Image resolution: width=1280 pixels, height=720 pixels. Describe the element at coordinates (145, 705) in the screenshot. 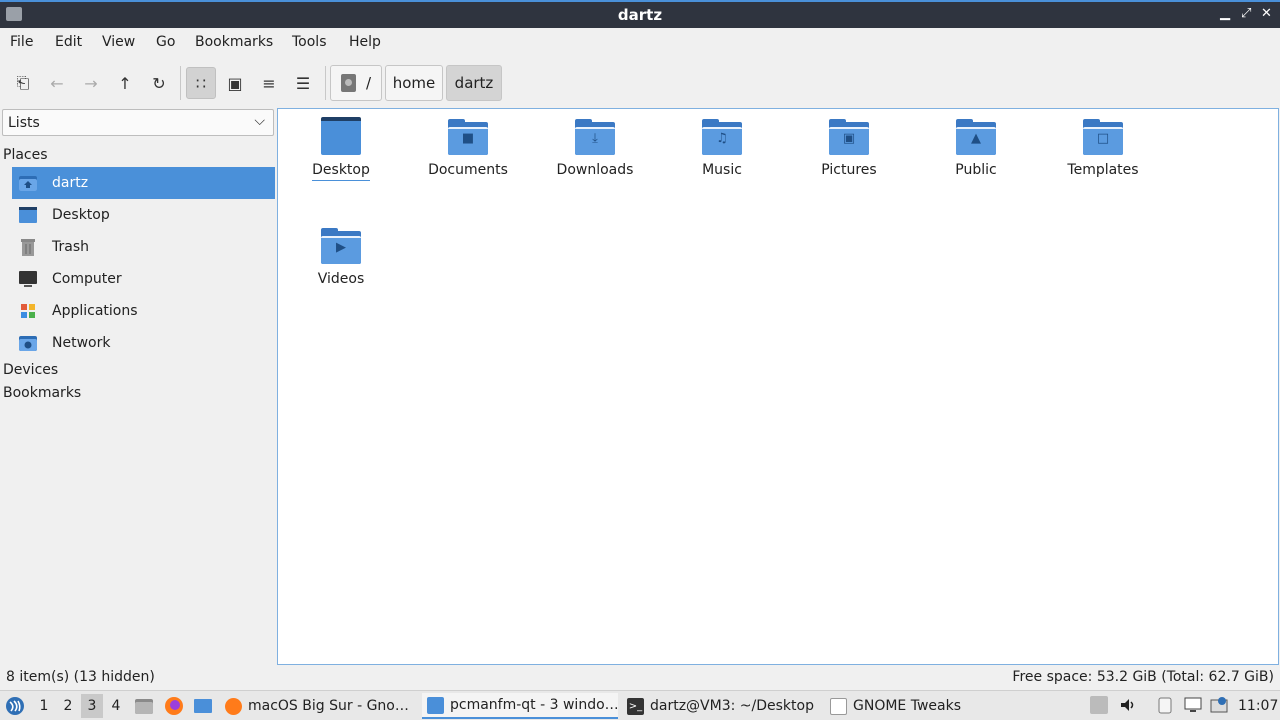

I see `file-manager-launcher-icon` at that location.